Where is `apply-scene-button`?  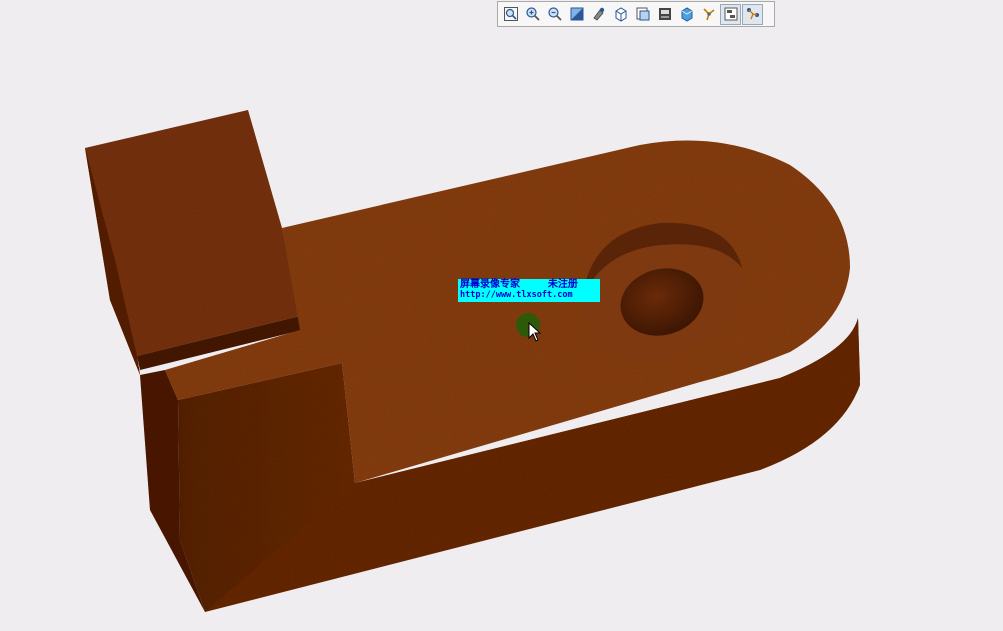
apply-scene-button is located at coordinates (686, 14).